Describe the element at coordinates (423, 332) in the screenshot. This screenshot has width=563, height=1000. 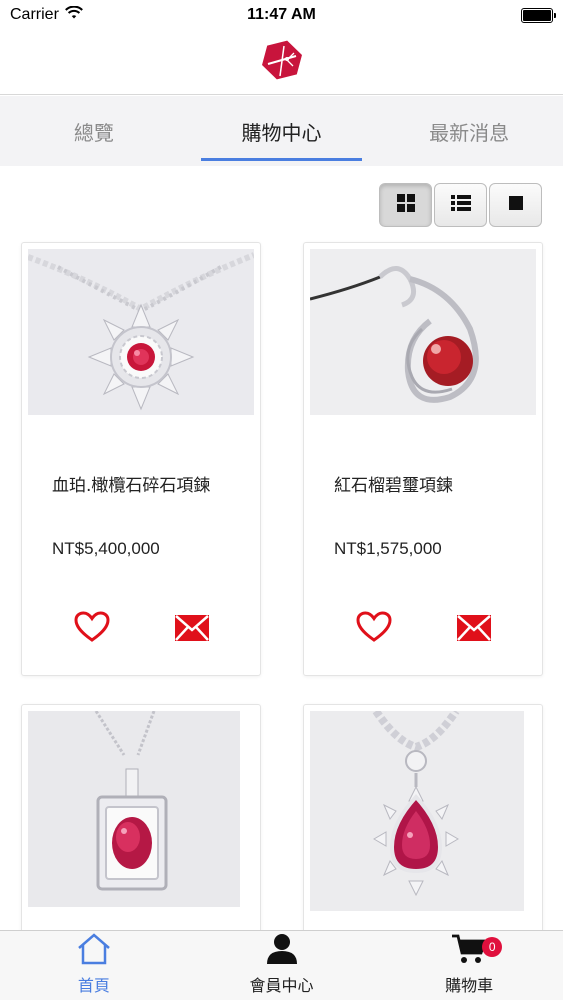
I see `pendant-image` at that location.